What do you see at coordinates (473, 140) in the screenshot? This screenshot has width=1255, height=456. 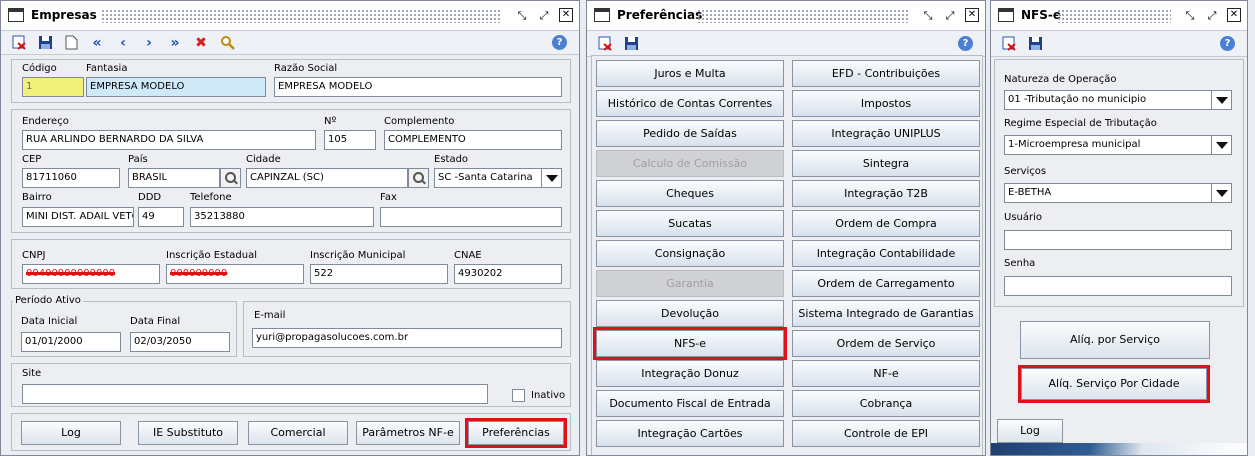 I see `complemento-field: COMPLEMENTO` at bounding box center [473, 140].